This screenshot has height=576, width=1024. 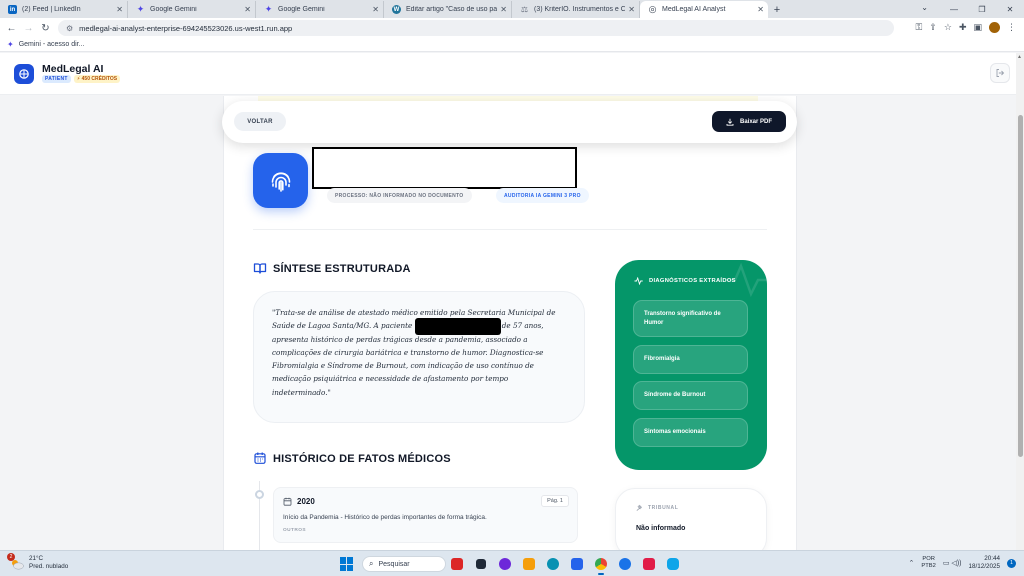 I want to click on edge-icon, so click(x=553, y=564).